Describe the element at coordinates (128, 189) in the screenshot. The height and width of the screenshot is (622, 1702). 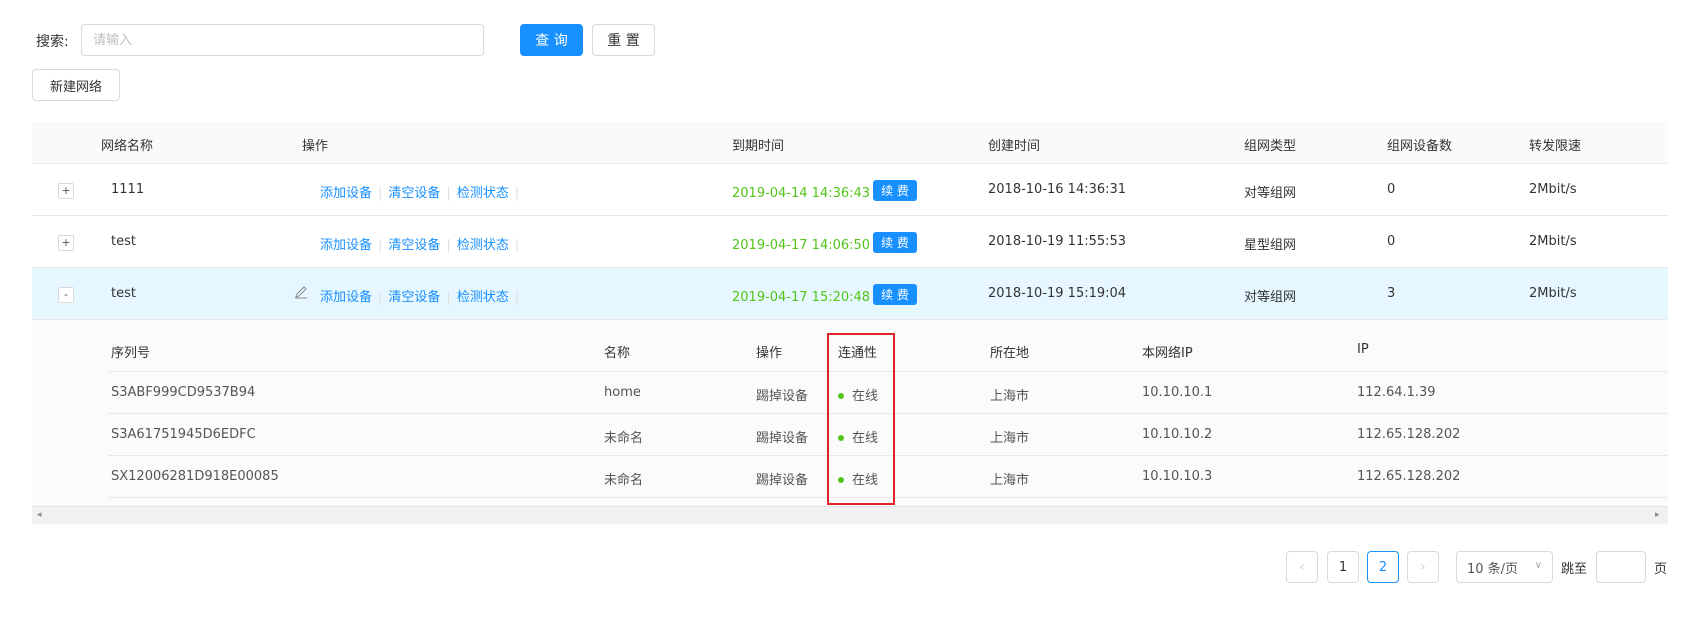
I see `network-name: 1111` at that location.